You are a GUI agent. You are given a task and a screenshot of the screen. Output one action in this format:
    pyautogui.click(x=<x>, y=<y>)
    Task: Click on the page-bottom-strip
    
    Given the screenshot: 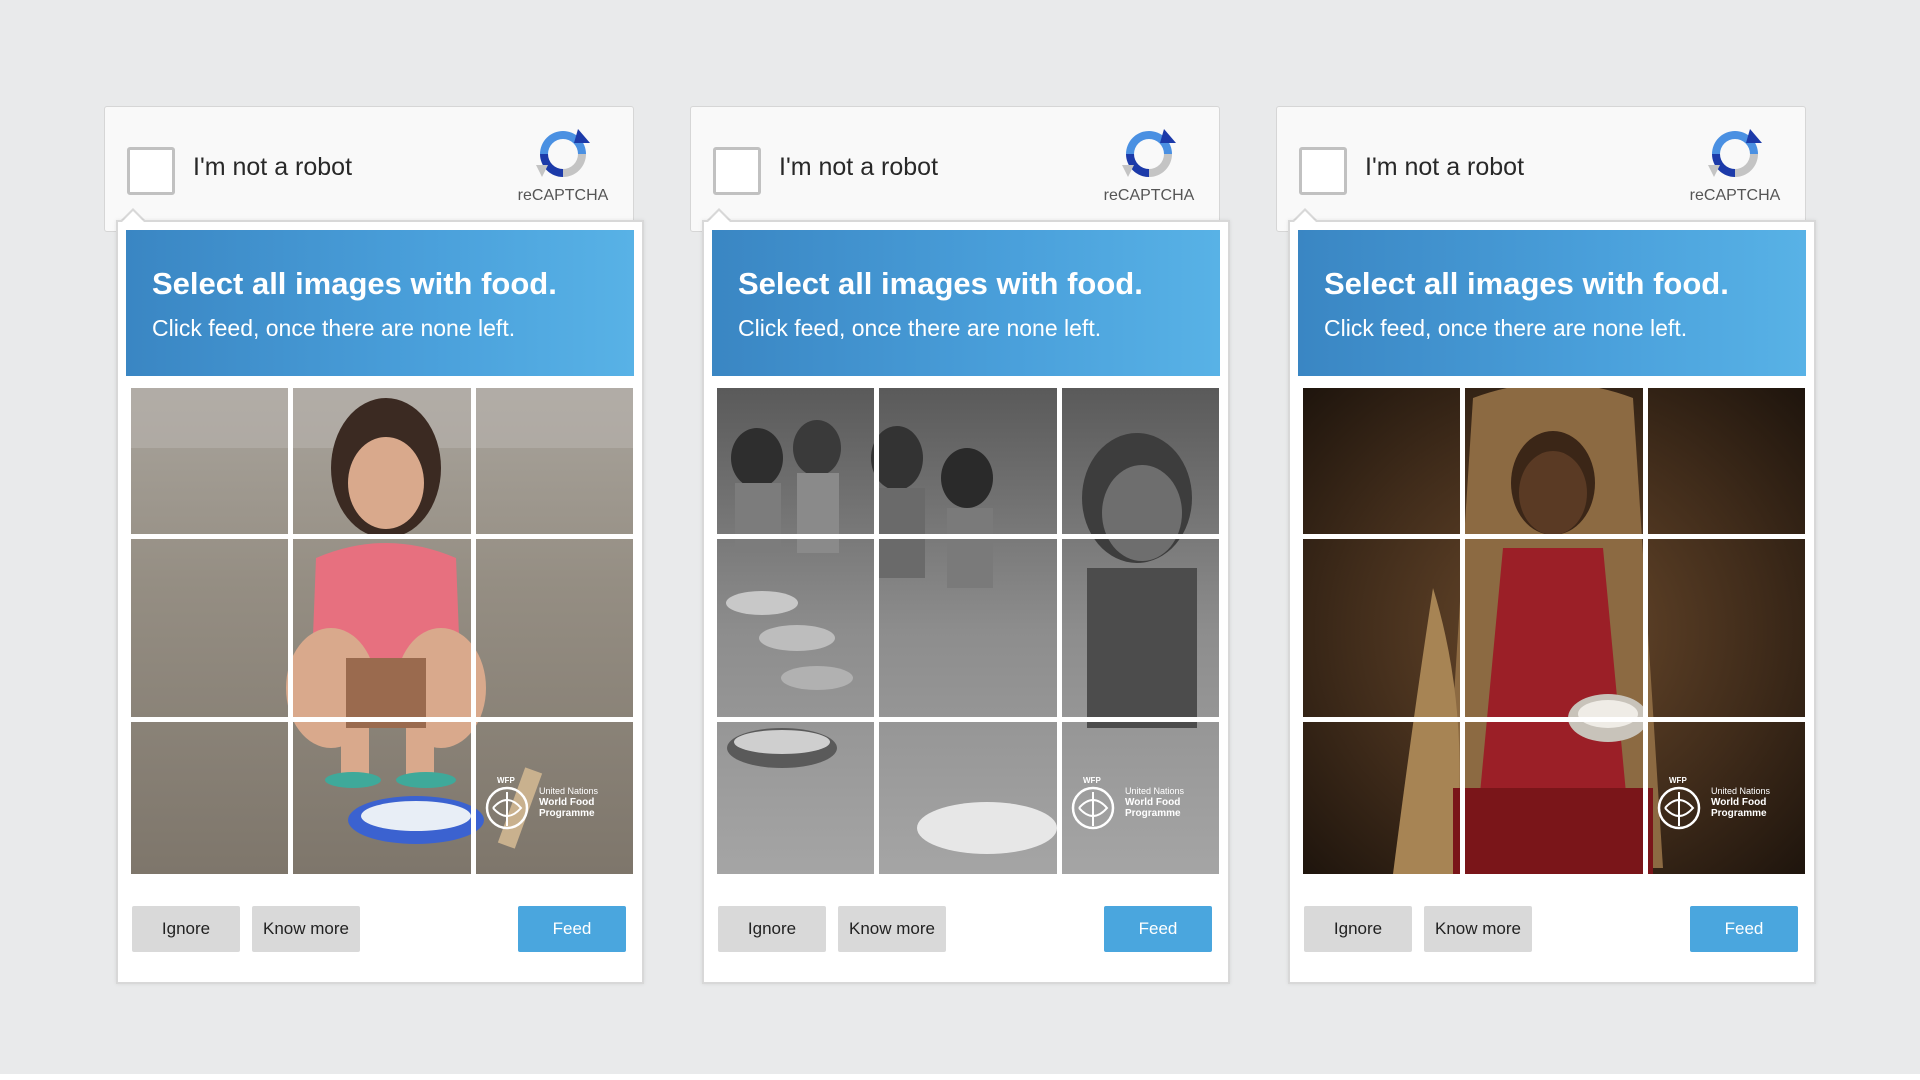 What is the action you would take?
    pyautogui.click(x=960, y=1077)
    